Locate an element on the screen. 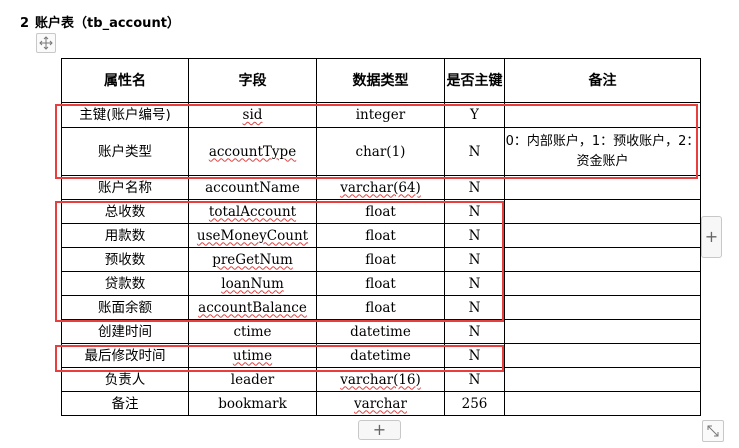  remark-text: 0：内部账户，1：预收账户，2：资金账户 is located at coordinates (602, 151).